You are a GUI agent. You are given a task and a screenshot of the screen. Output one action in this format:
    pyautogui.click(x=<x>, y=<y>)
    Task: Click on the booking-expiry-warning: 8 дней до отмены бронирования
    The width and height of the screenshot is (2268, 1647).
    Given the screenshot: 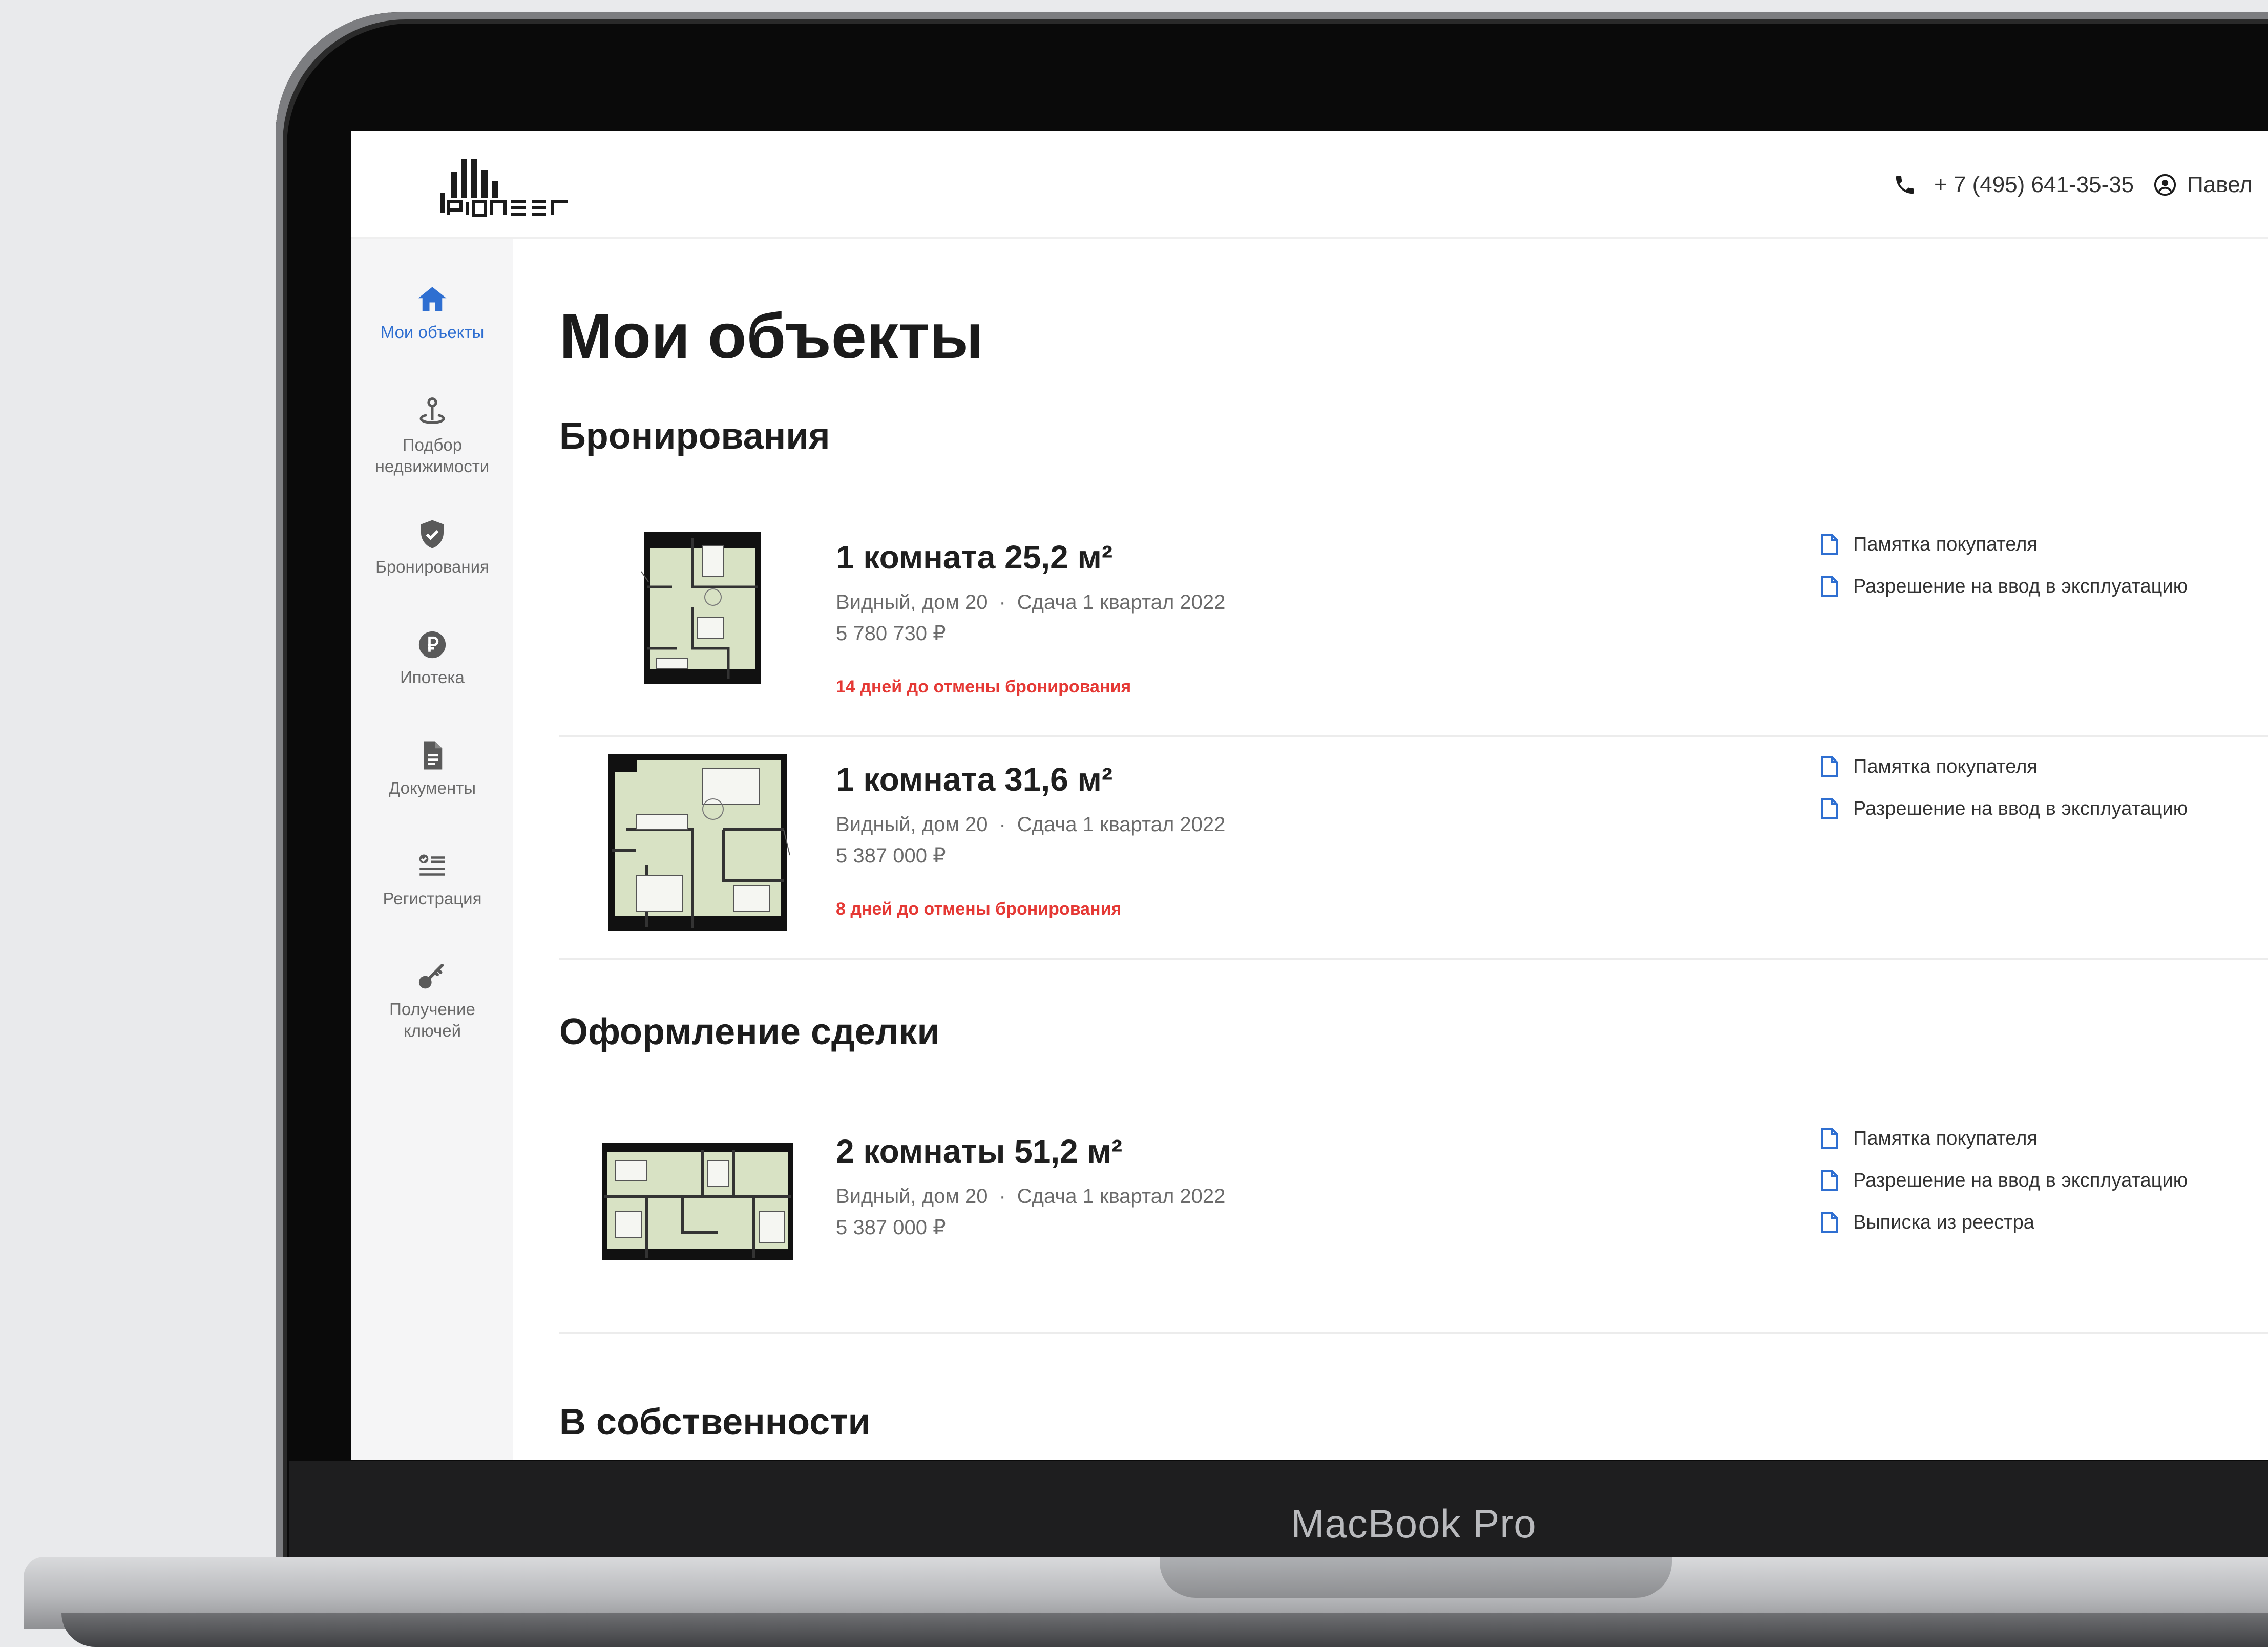 What is the action you would take?
    pyautogui.click(x=979, y=909)
    